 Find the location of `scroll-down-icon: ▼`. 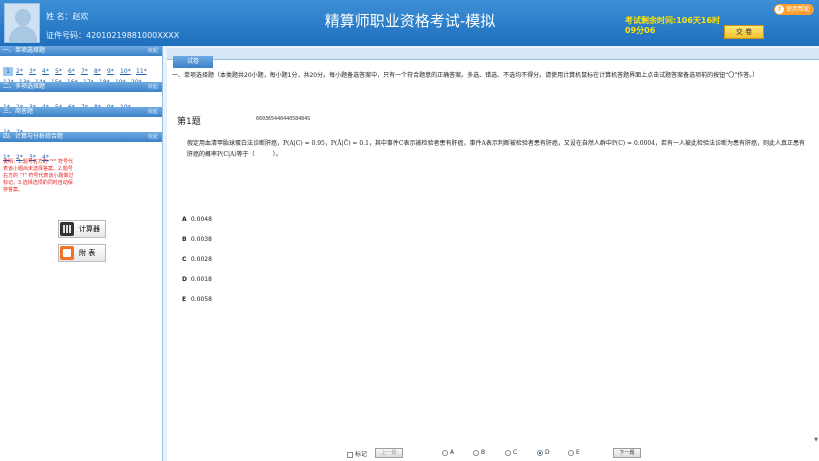

scroll-down-icon: ▼ is located at coordinates (816, 440).